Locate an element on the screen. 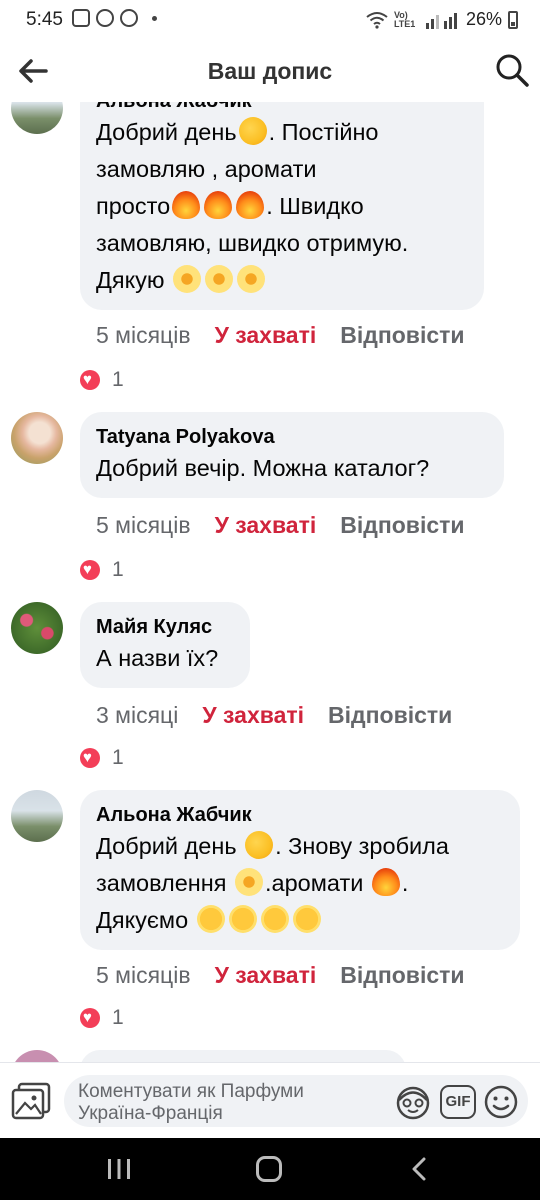 This screenshot has height=1200, width=540. network-label: Vo) LTE1 is located at coordinates (404, 19).